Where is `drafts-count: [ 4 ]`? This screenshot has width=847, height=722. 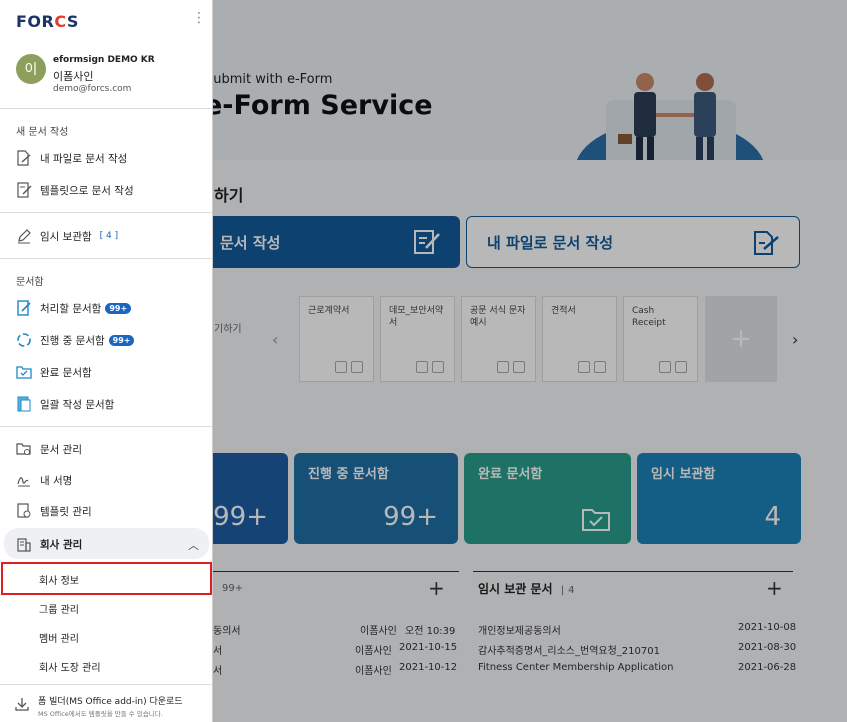 drafts-count: [ 4 ] is located at coordinates (109, 236).